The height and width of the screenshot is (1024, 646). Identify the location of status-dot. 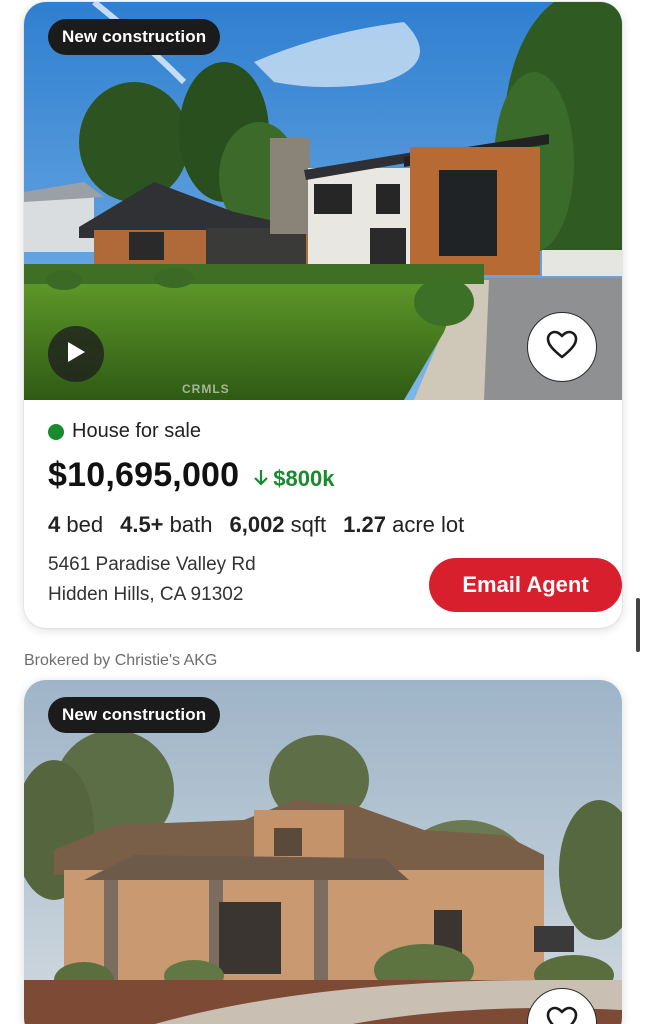
(56, 431).